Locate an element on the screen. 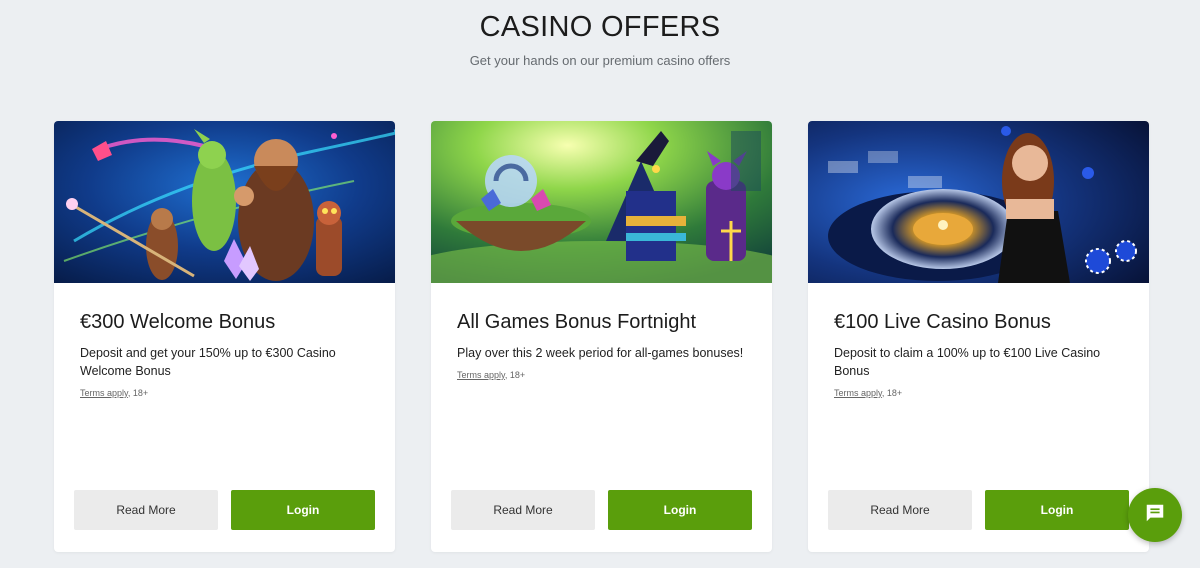  chat-icon is located at coordinates (1155, 515).